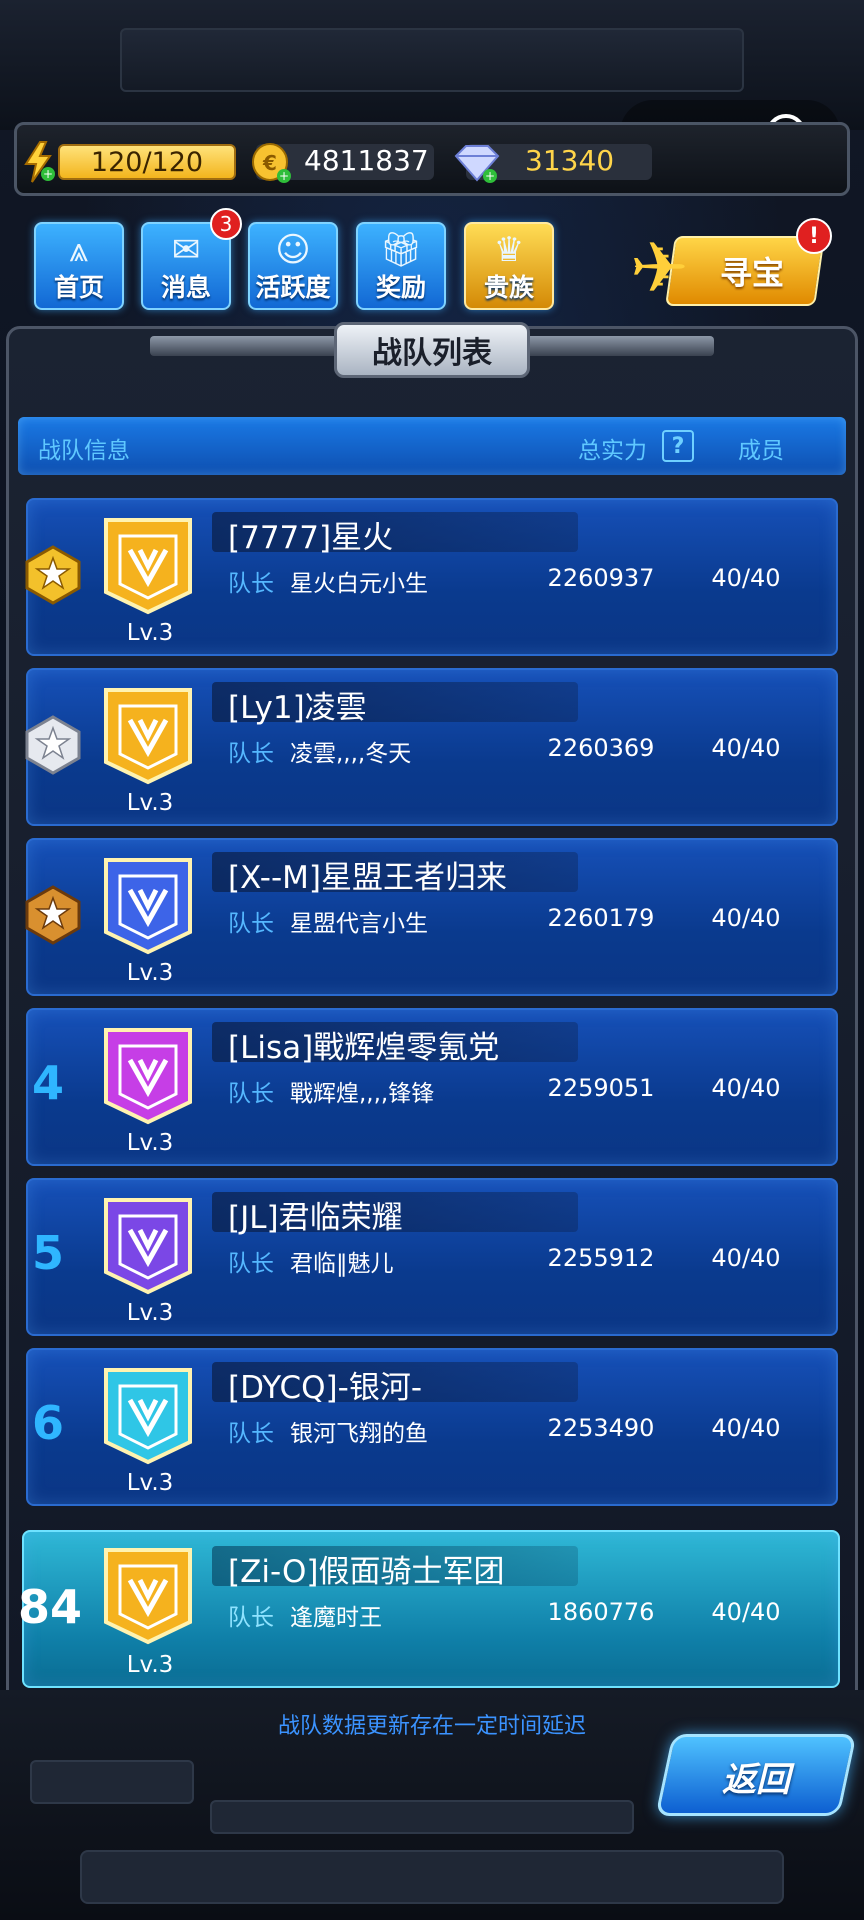 This screenshot has width=864, height=1920. Describe the element at coordinates (746, 1612) in the screenshot. I see `my-team-members: 40/40` at that location.